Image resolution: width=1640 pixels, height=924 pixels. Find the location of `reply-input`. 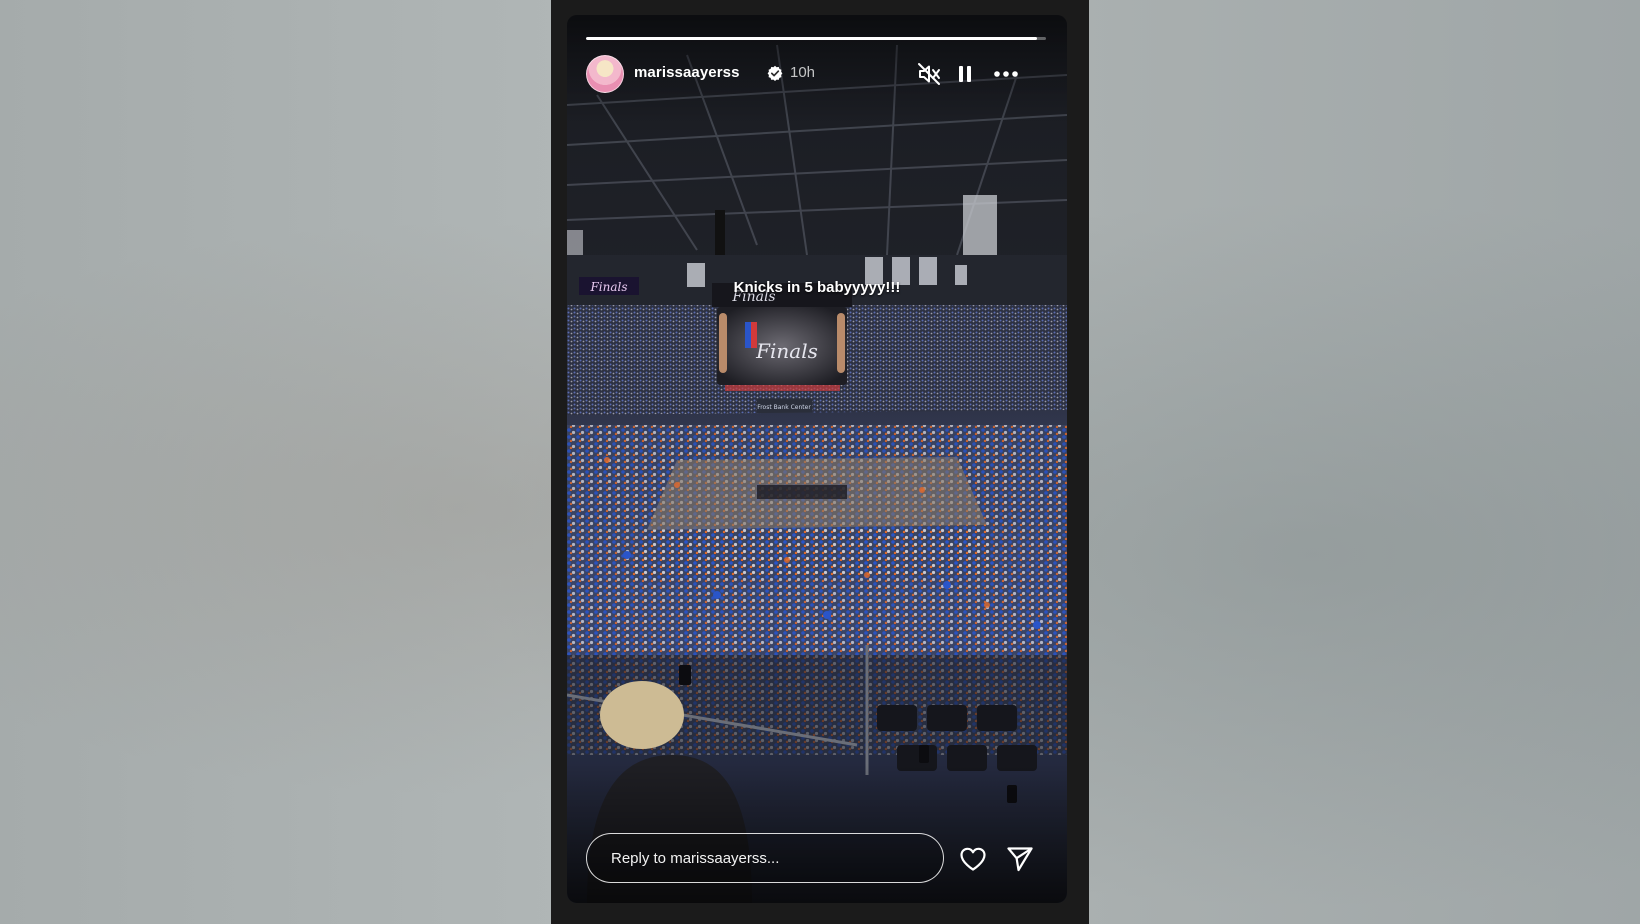

reply-input is located at coordinates (766, 858).